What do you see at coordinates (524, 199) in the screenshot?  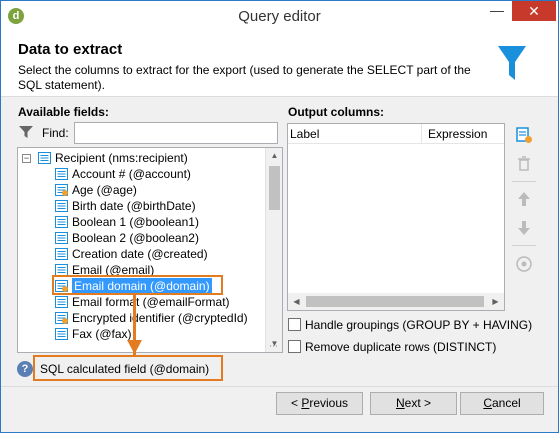 I see `move-up-icon` at bounding box center [524, 199].